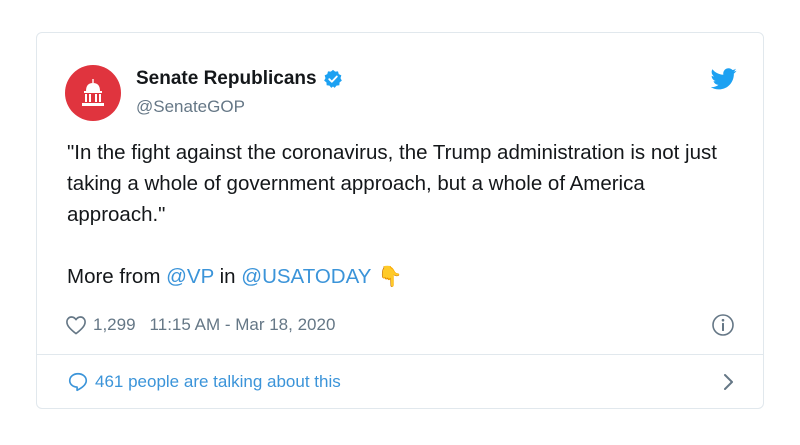  I want to click on capitol-dome-icon, so click(93, 92).